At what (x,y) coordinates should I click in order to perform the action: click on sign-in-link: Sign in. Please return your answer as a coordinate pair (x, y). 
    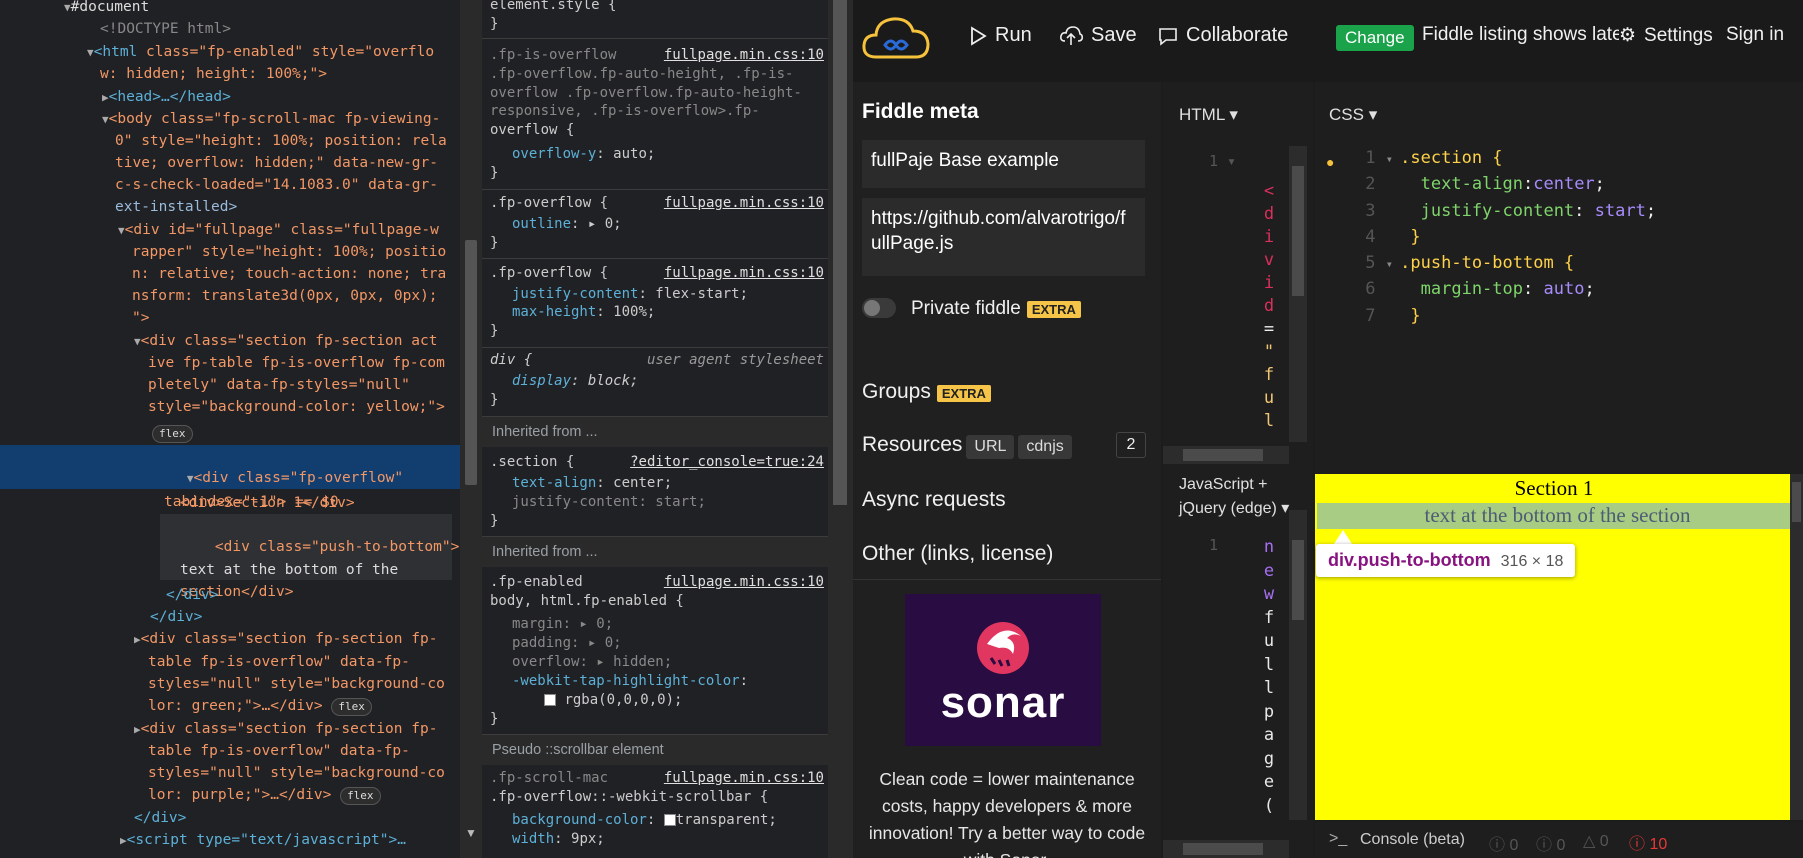
    Looking at the image, I should click on (1755, 35).